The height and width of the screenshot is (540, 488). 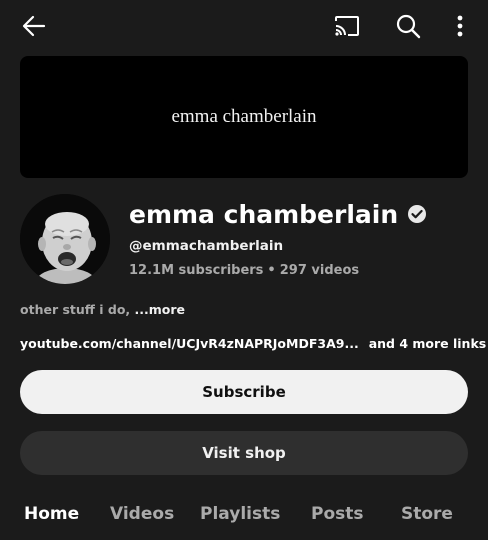 What do you see at coordinates (337, 514) in the screenshot?
I see `tab-posts: Posts` at bounding box center [337, 514].